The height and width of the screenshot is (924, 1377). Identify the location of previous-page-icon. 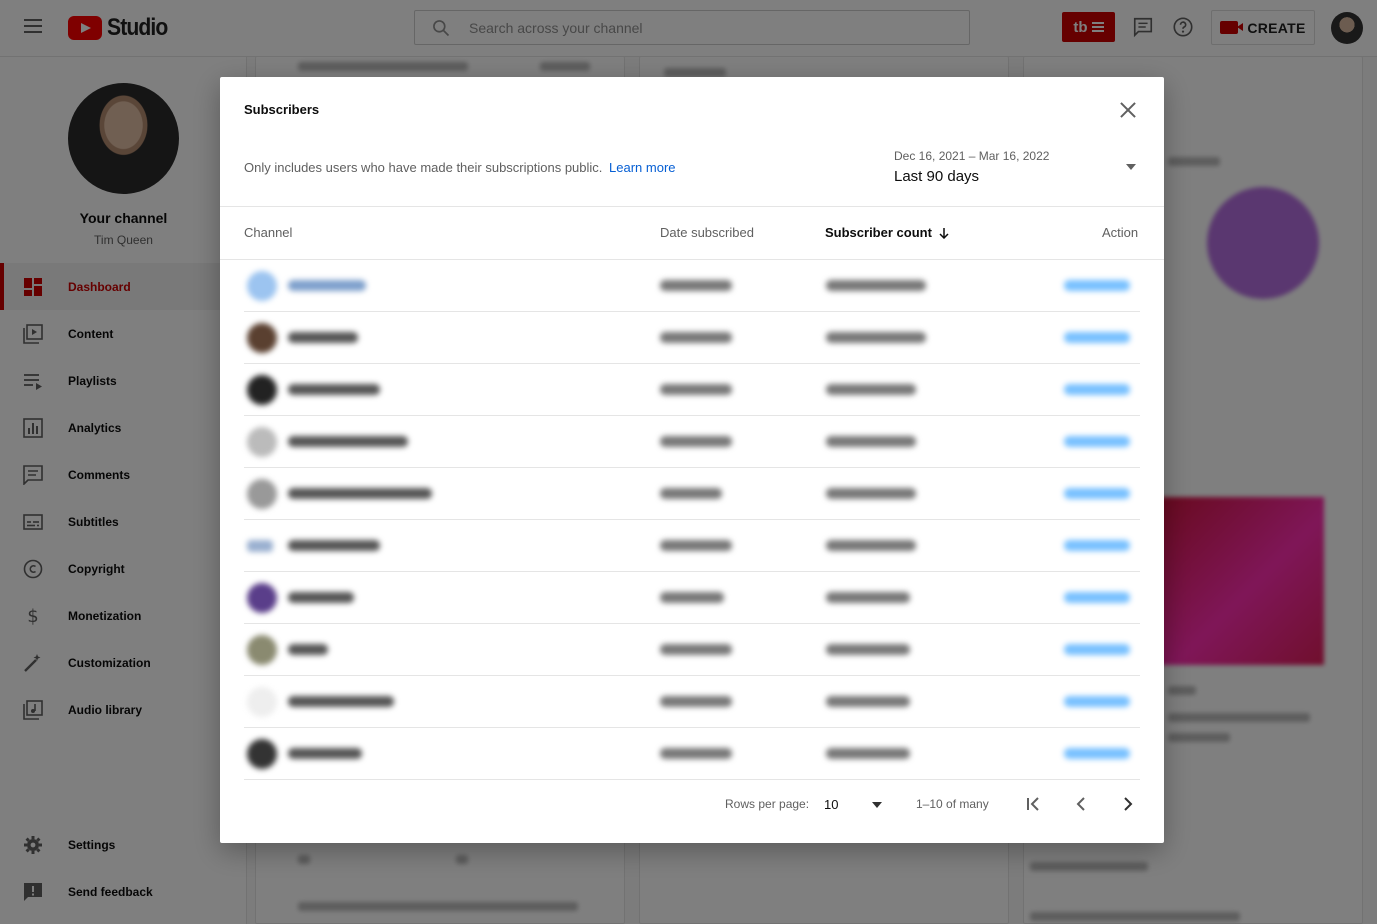
(1081, 804).